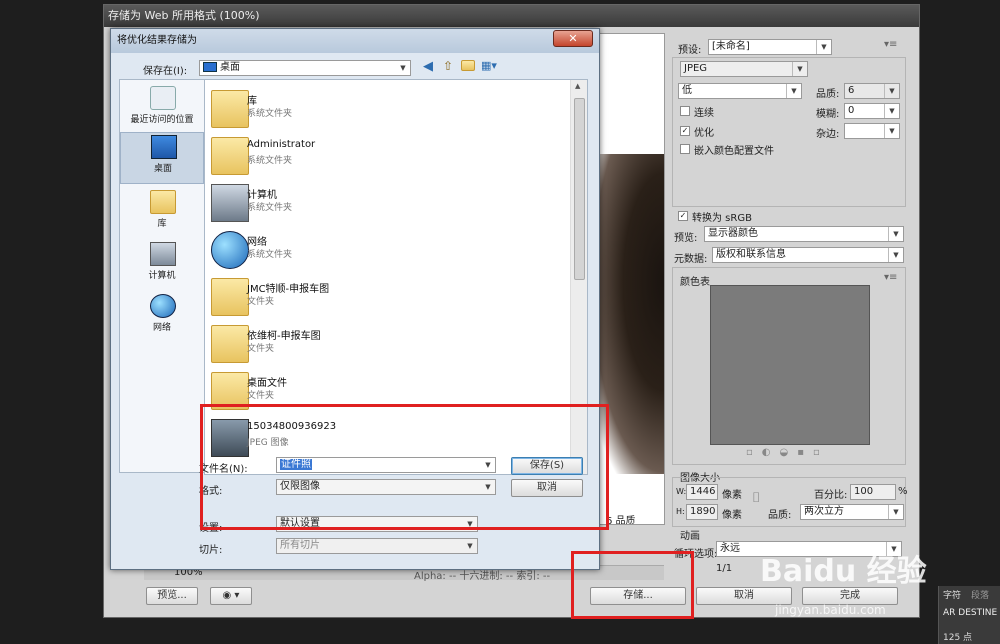 The width and height of the screenshot is (1000, 644). I want to click on watermark-url: jingyan.baidu.com, so click(830, 610).